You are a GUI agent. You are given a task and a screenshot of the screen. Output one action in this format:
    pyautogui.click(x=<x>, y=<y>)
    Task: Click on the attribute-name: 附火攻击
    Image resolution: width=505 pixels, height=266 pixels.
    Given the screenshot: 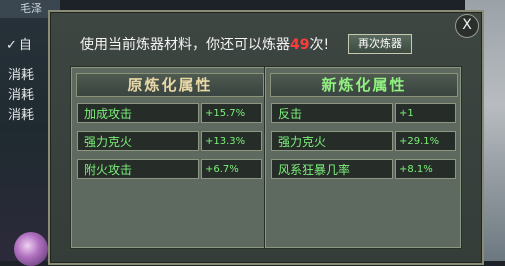 What is the action you would take?
    pyautogui.click(x=138, y=169)
    